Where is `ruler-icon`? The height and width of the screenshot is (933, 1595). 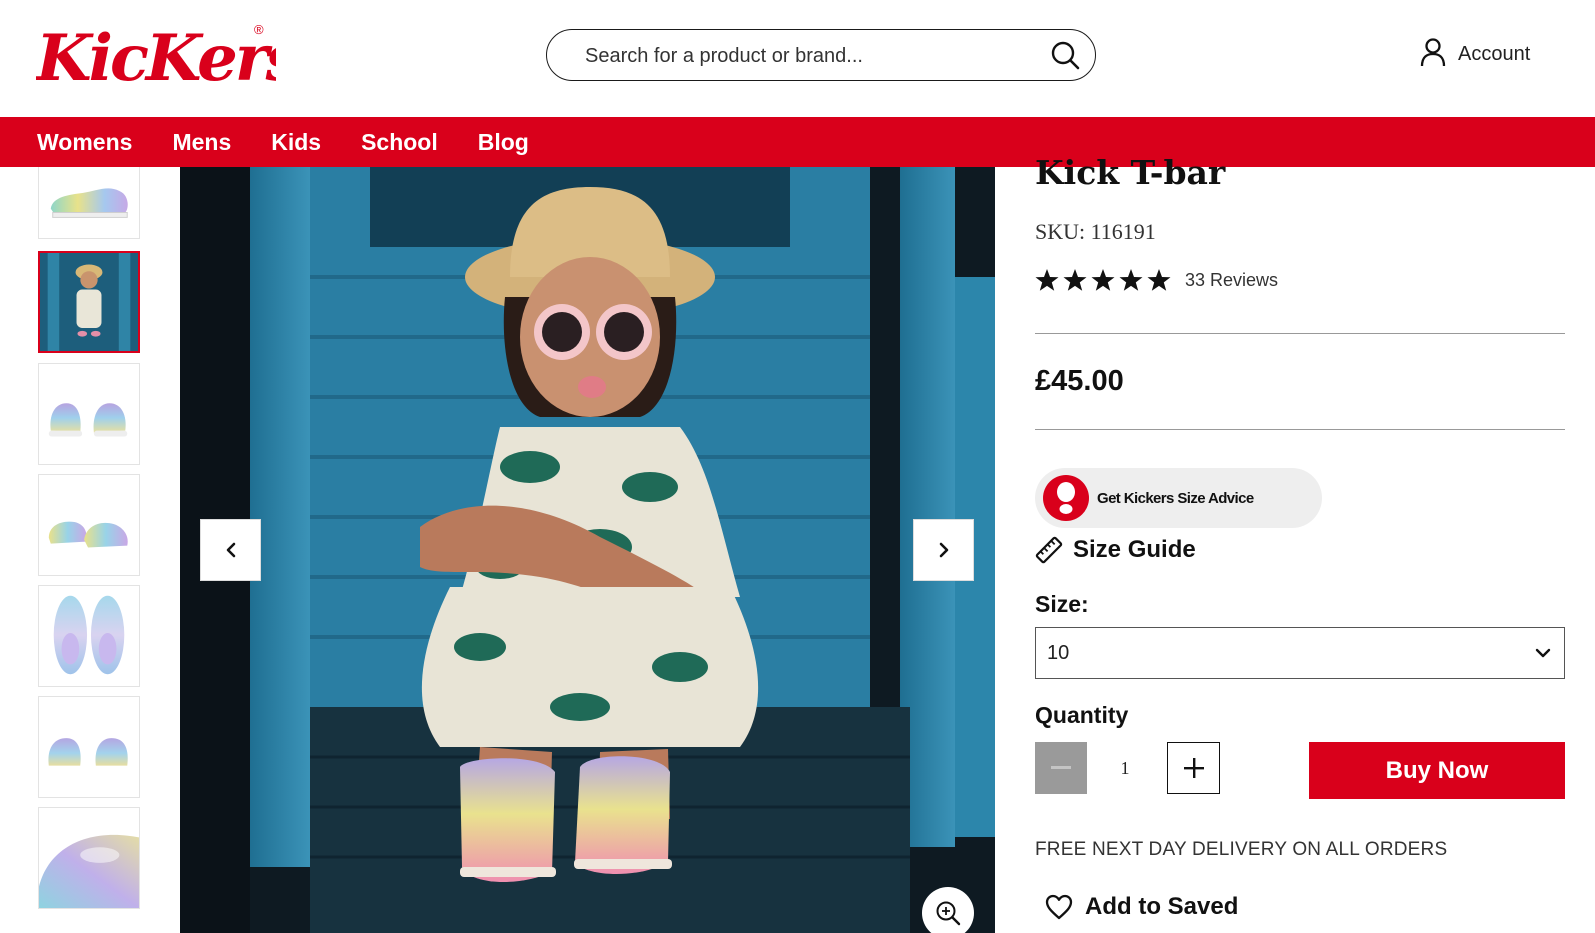 ruler-icon is located at coordinates (1049, 550).